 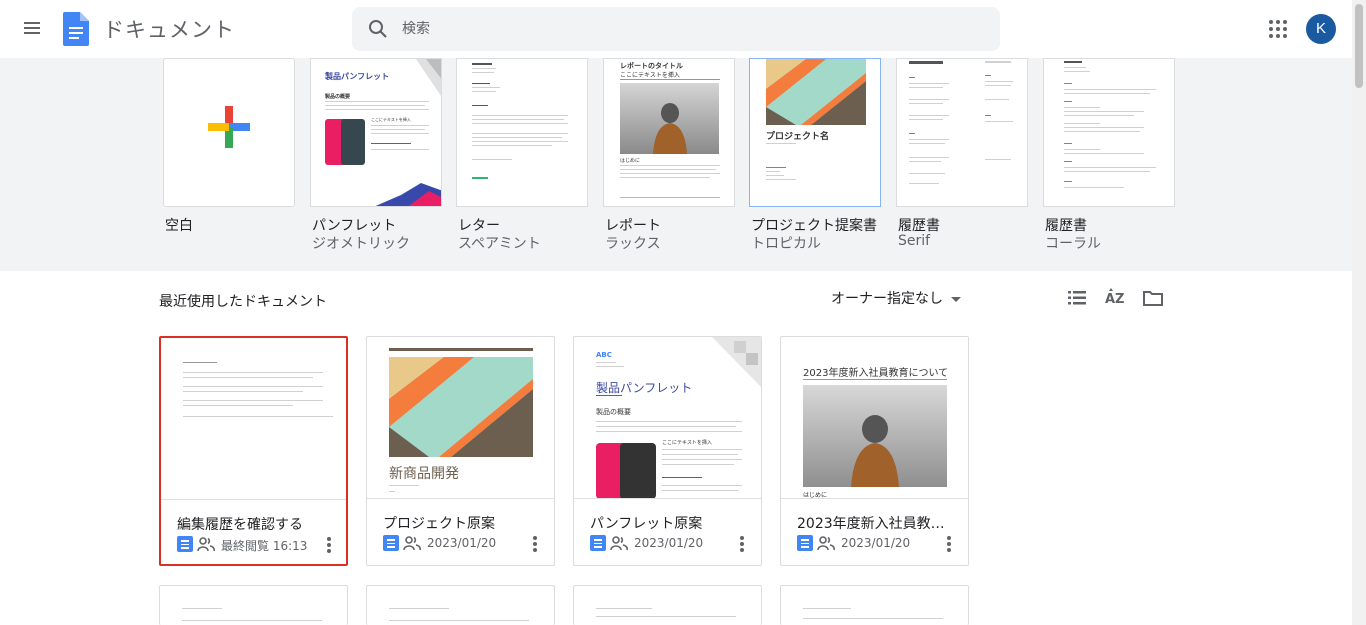 I want to click on preview-photo, so click(x=875, y=436).